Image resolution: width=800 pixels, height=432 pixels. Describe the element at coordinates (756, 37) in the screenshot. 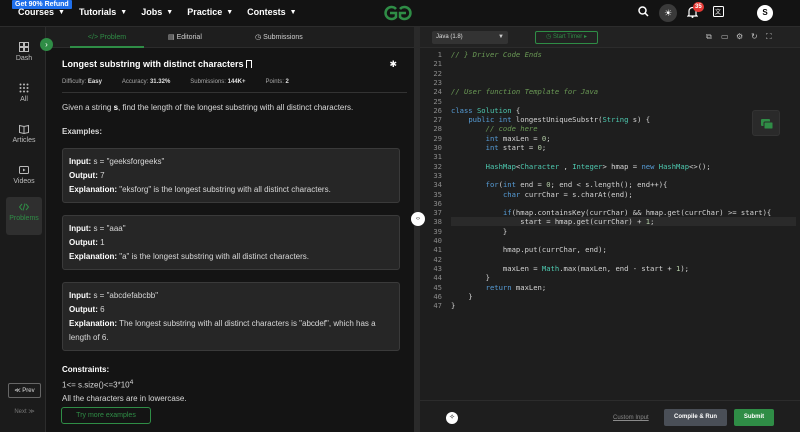

I see `reset-icon: ↻` at that location.